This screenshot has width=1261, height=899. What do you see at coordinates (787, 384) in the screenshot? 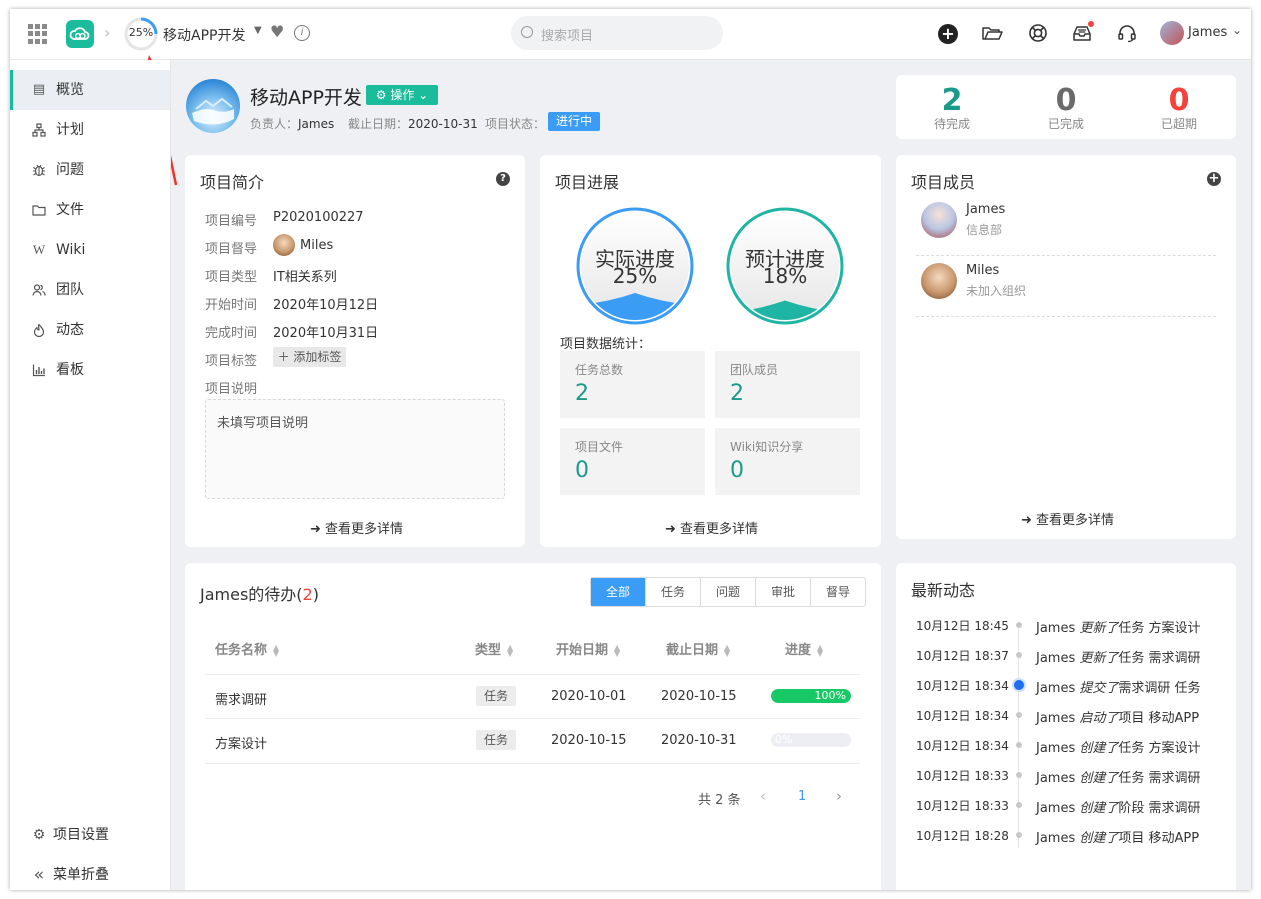
I see `stat-box-members: 团队成员 2` at bounding box center [787, 384].